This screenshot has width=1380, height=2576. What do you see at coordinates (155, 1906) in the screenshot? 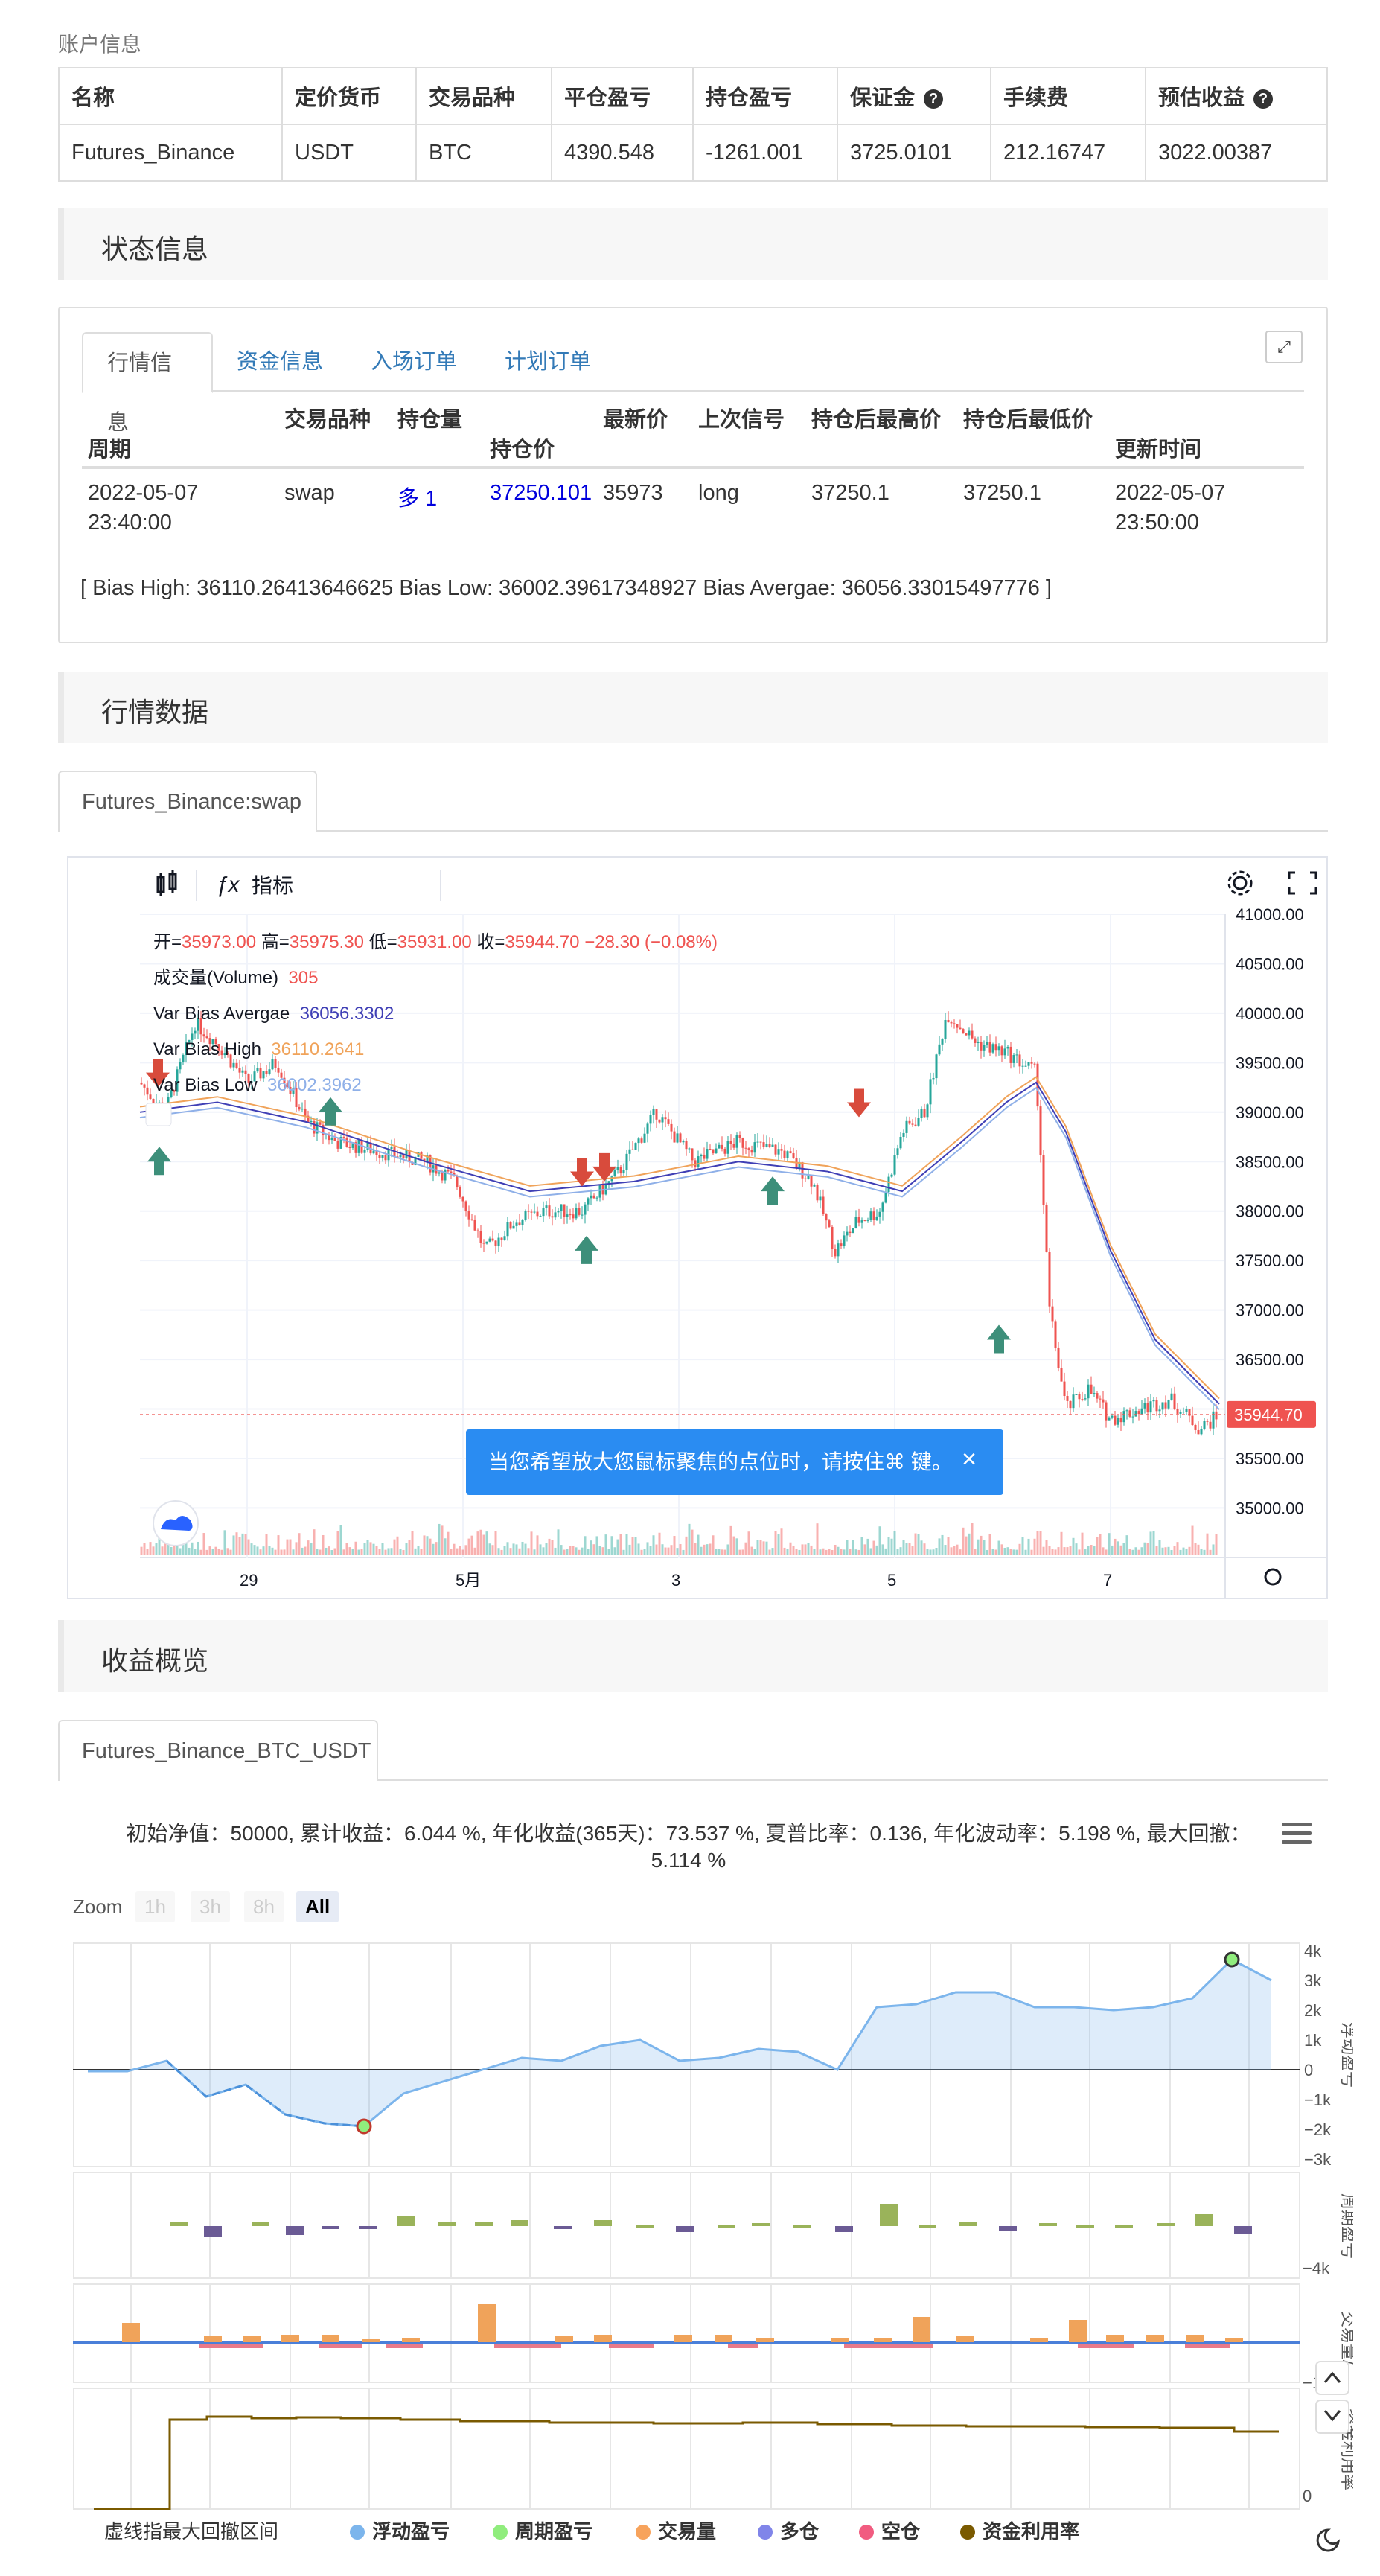
I see `zoom-1h-button: 1h` at bounding box center [155, 1906].